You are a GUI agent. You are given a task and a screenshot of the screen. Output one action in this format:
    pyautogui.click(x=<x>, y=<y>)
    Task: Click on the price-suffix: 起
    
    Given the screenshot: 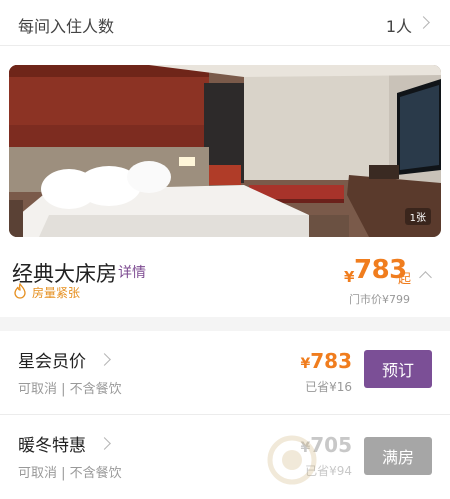 What is the action you would take?
    pyautogui.click(x=405, y=279)
    